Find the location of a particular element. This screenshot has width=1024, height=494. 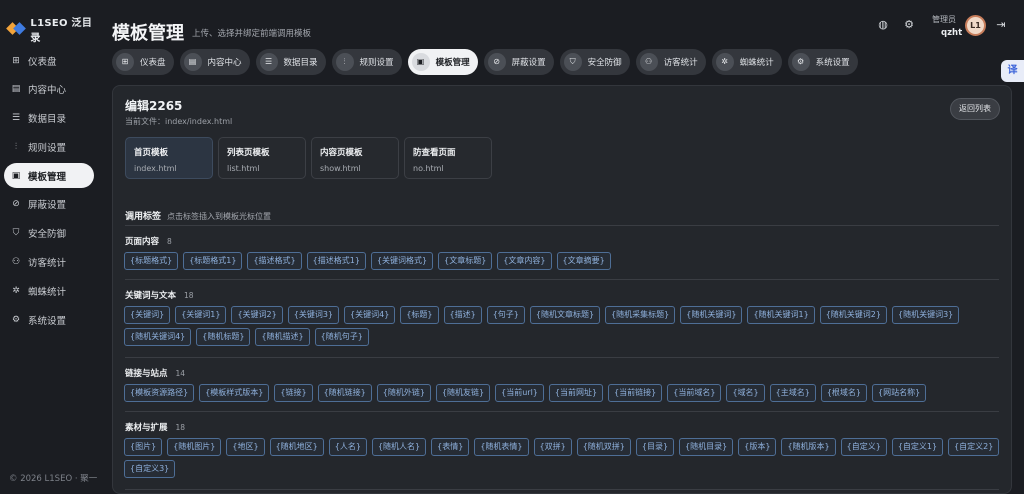

tag-chip: {标题} is located at coordinates (419, 315).